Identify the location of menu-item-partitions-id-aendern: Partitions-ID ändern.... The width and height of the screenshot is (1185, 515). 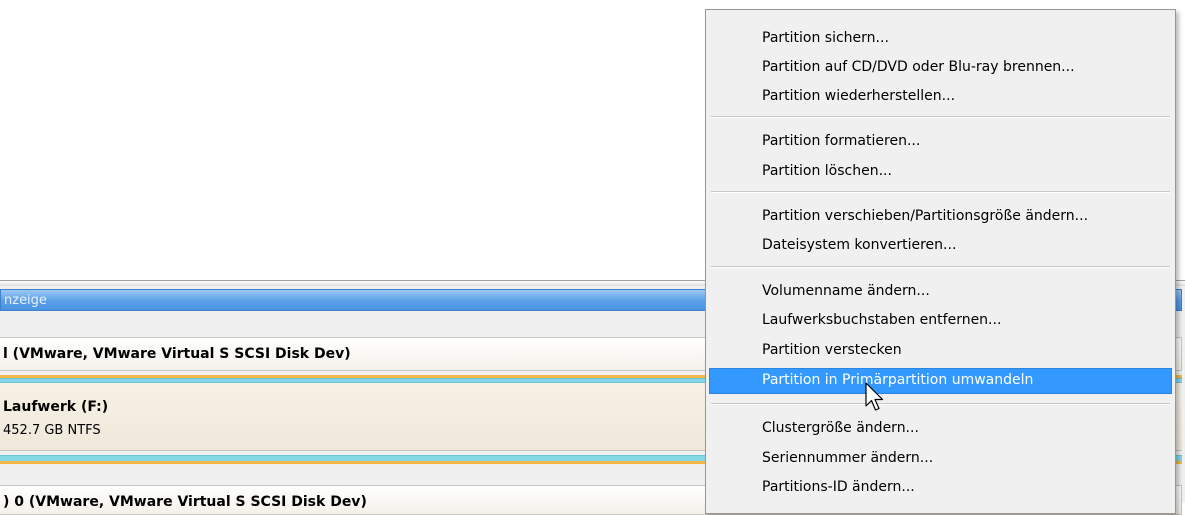
(940, 487).